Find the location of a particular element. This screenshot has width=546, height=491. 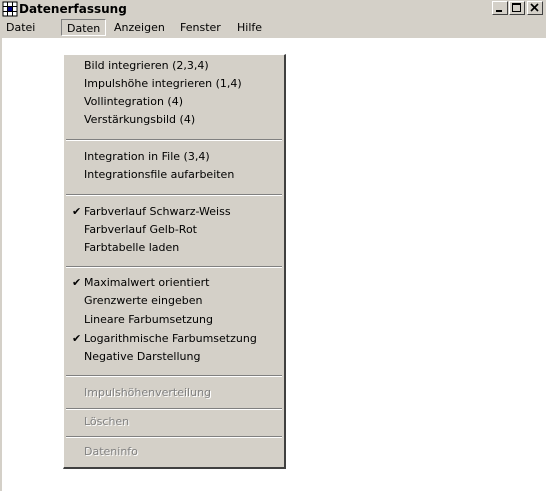

maximize-icon is located at coordinates (516, 7).